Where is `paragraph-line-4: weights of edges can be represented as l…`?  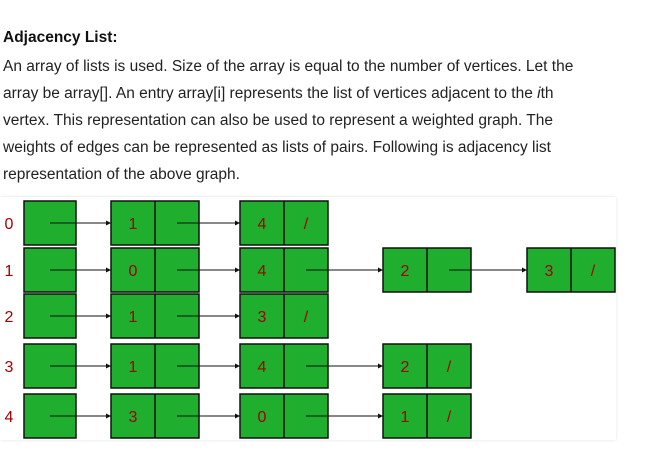
paragraph-line-4: weights of edges can be represented as l… is located at coordinates (277, 147).